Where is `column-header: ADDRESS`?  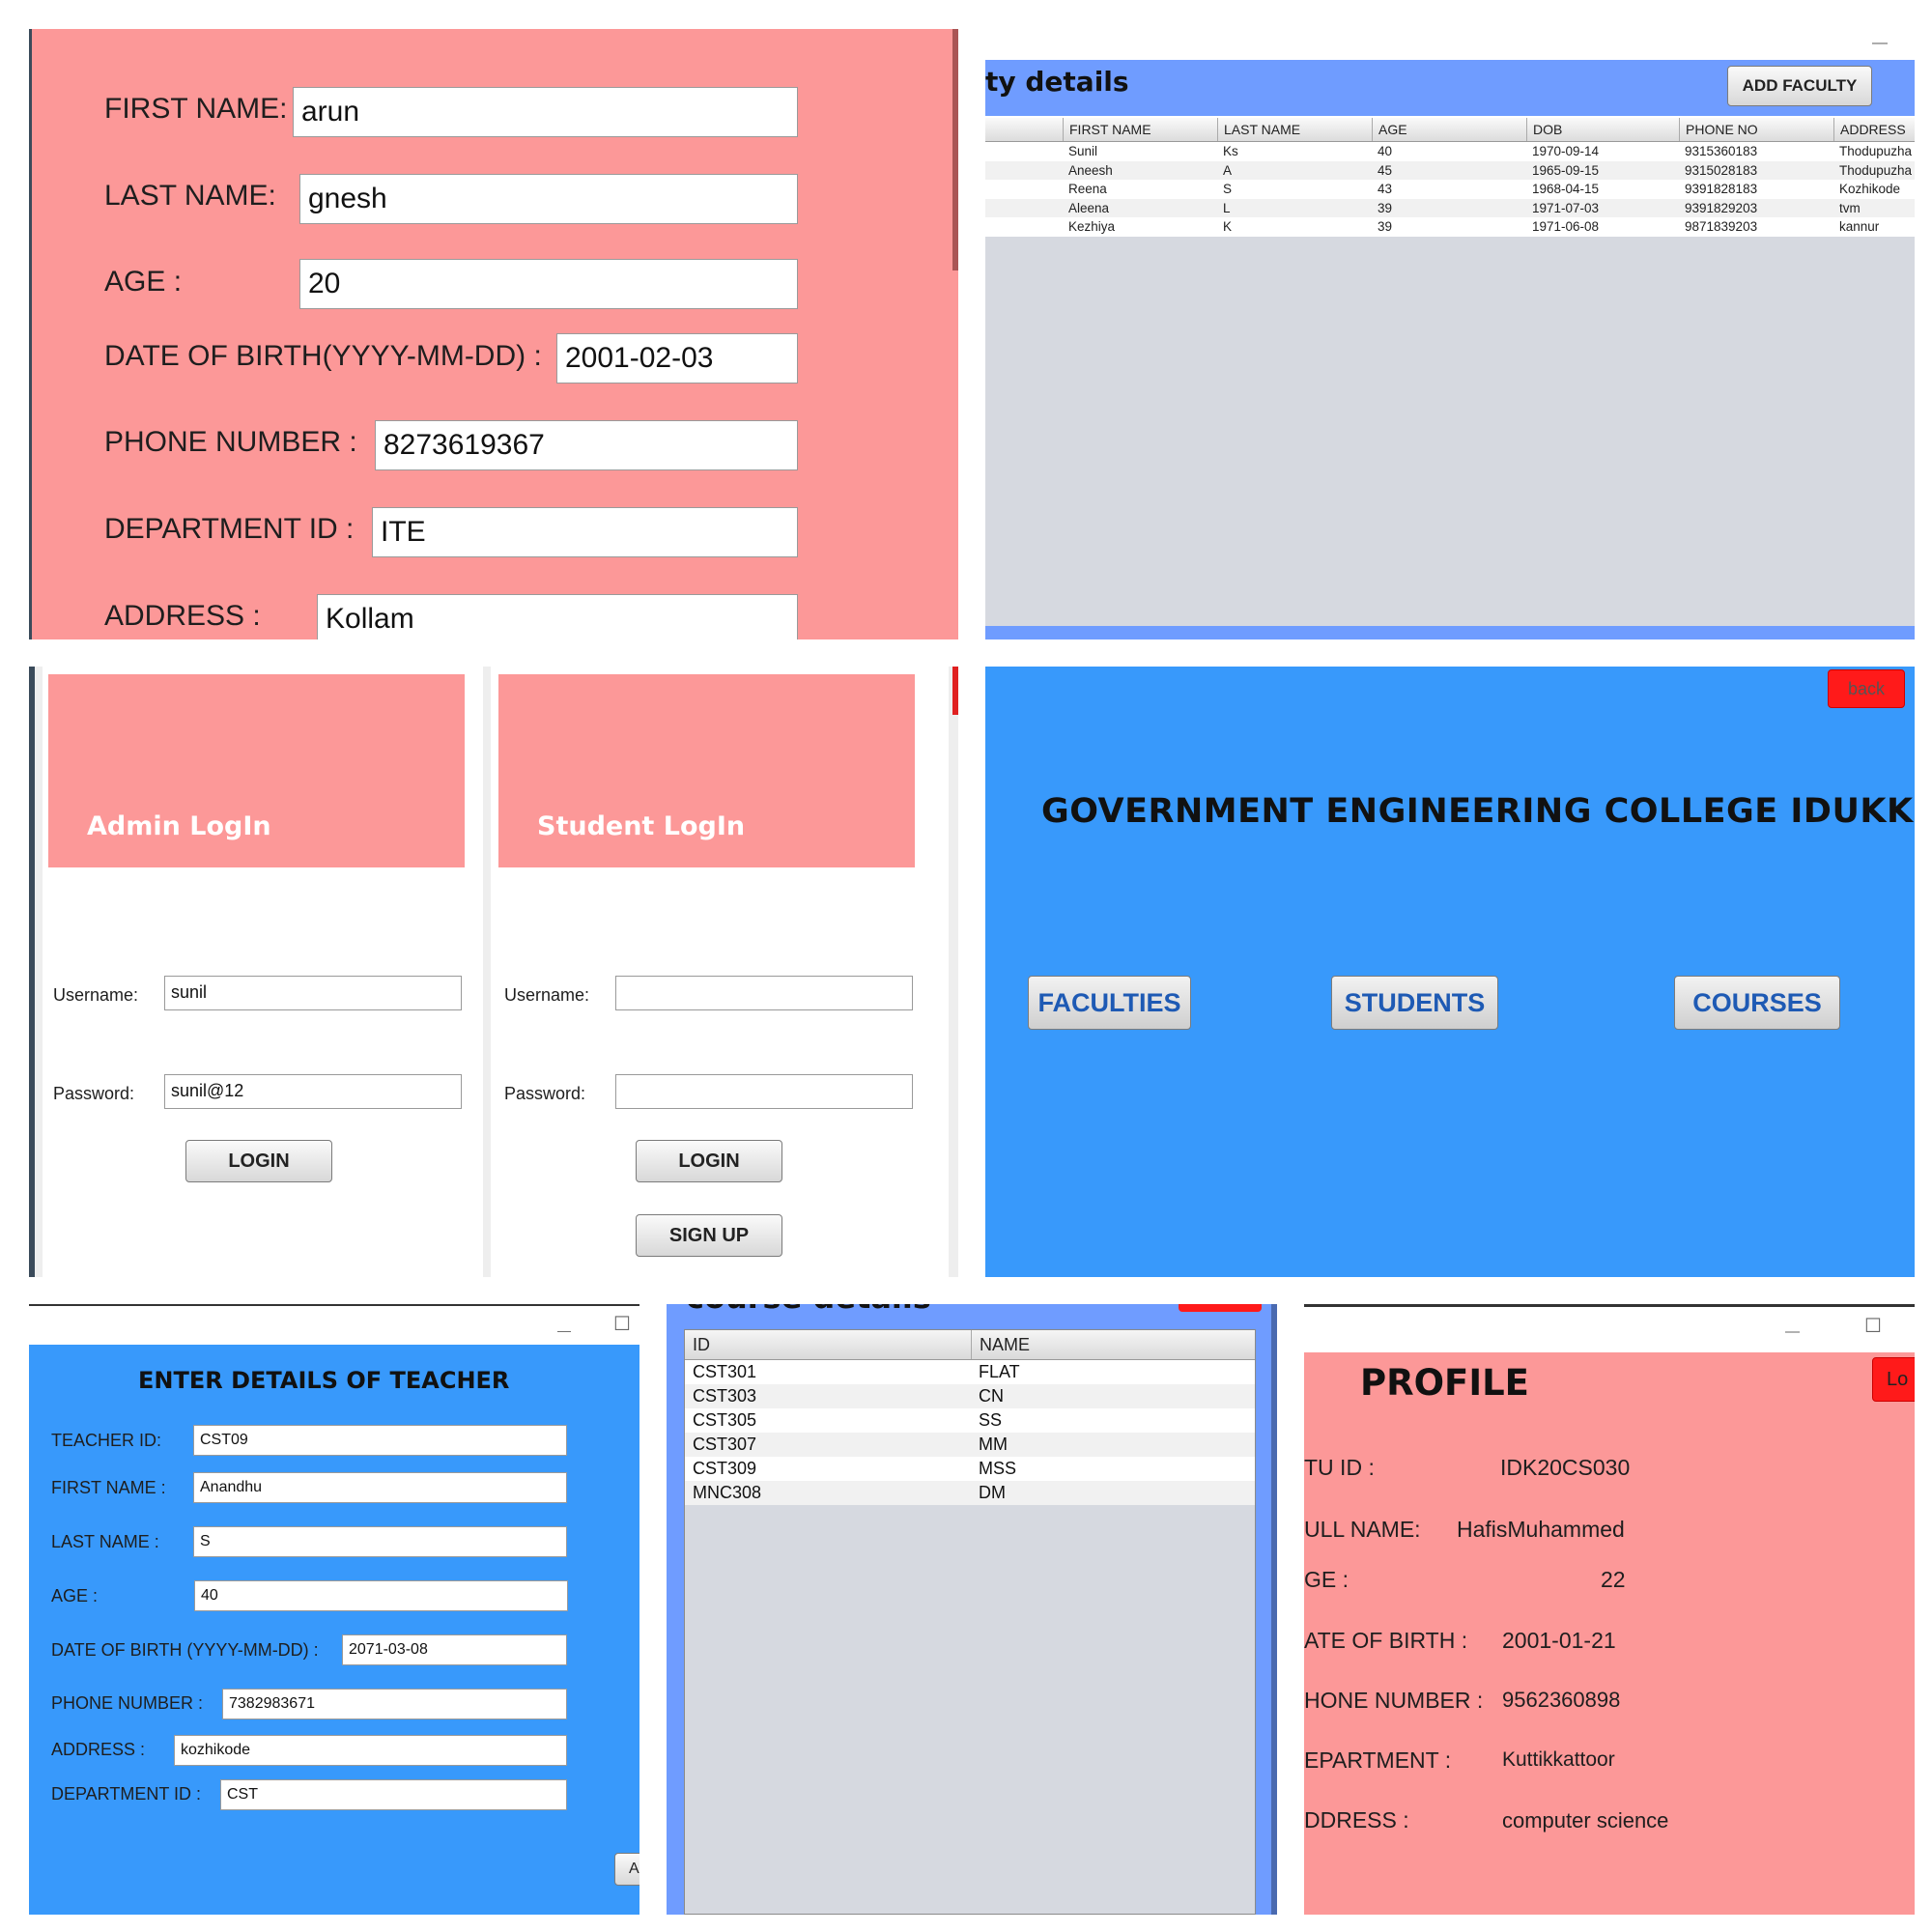 column-header: ADDRESS is located at coordinates (1874, 129).